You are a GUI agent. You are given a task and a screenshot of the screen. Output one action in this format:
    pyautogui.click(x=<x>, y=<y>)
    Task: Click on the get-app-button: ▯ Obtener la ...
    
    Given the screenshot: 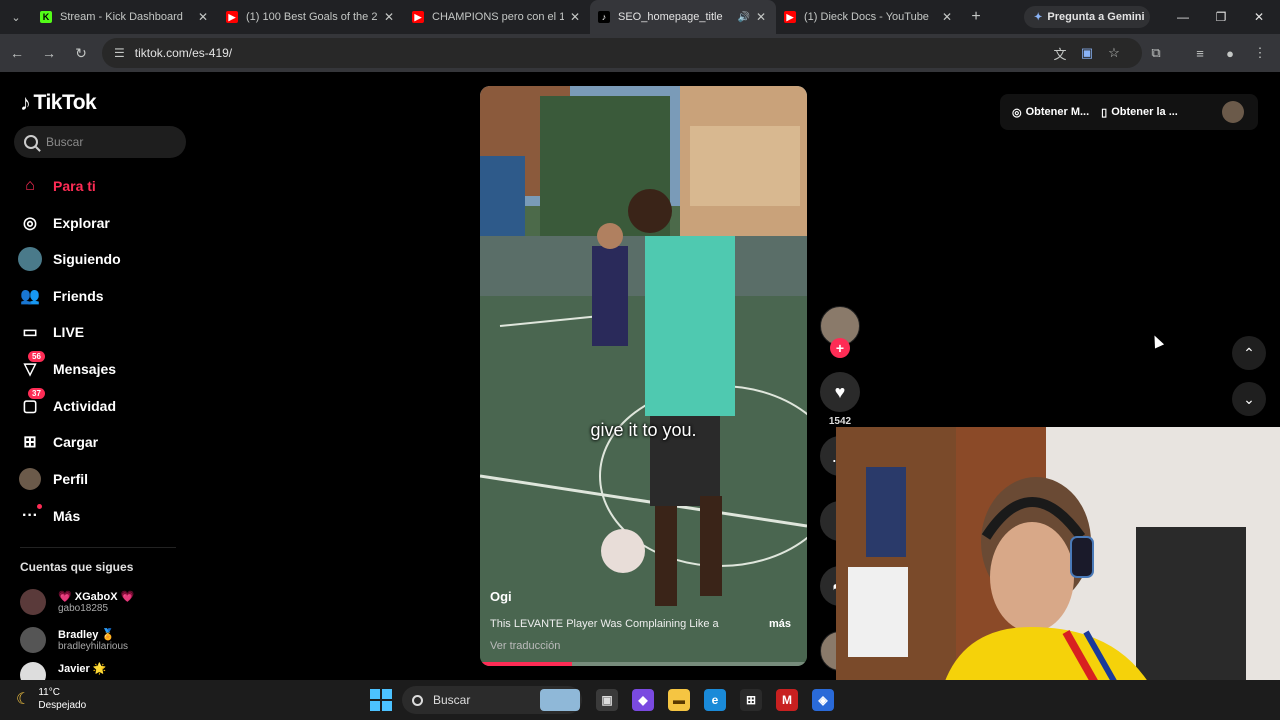 What is the action you would take?
    pyautogui.click(x=1139, y=112)
    